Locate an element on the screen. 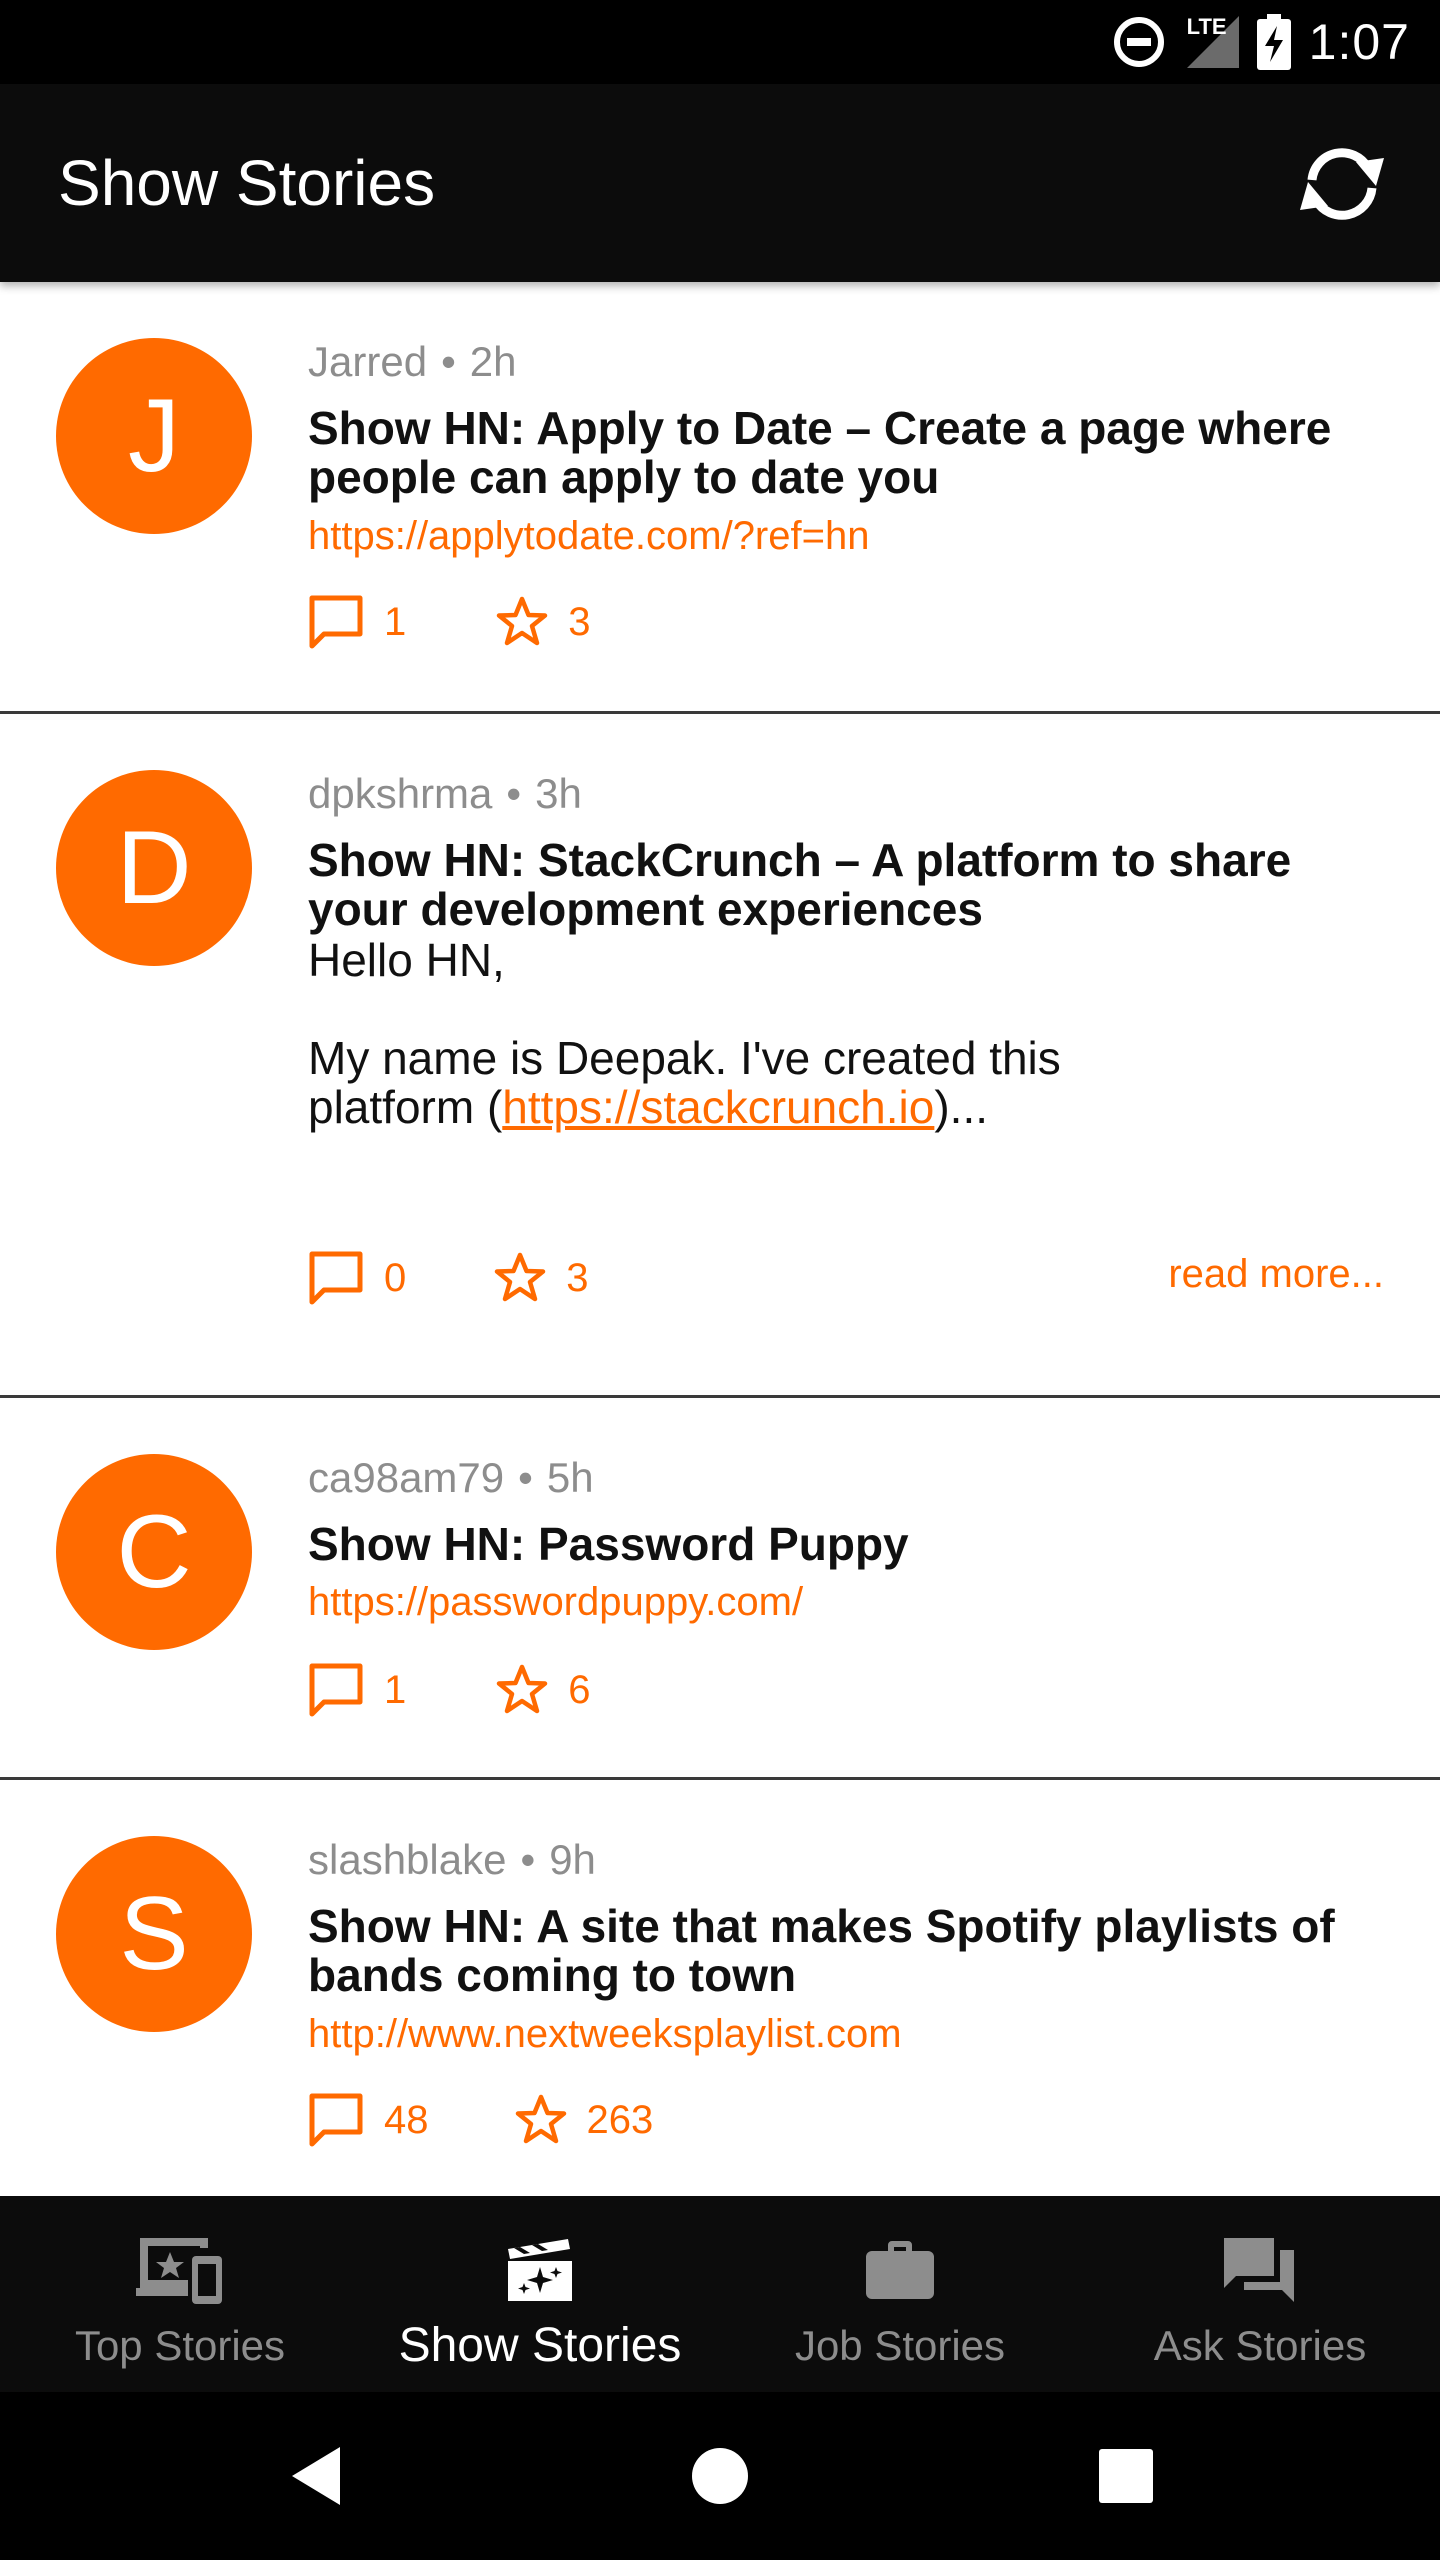 The image size is (1440, 2560). tab-show-stories: Show Stories is located at coordinates (540, 2294).